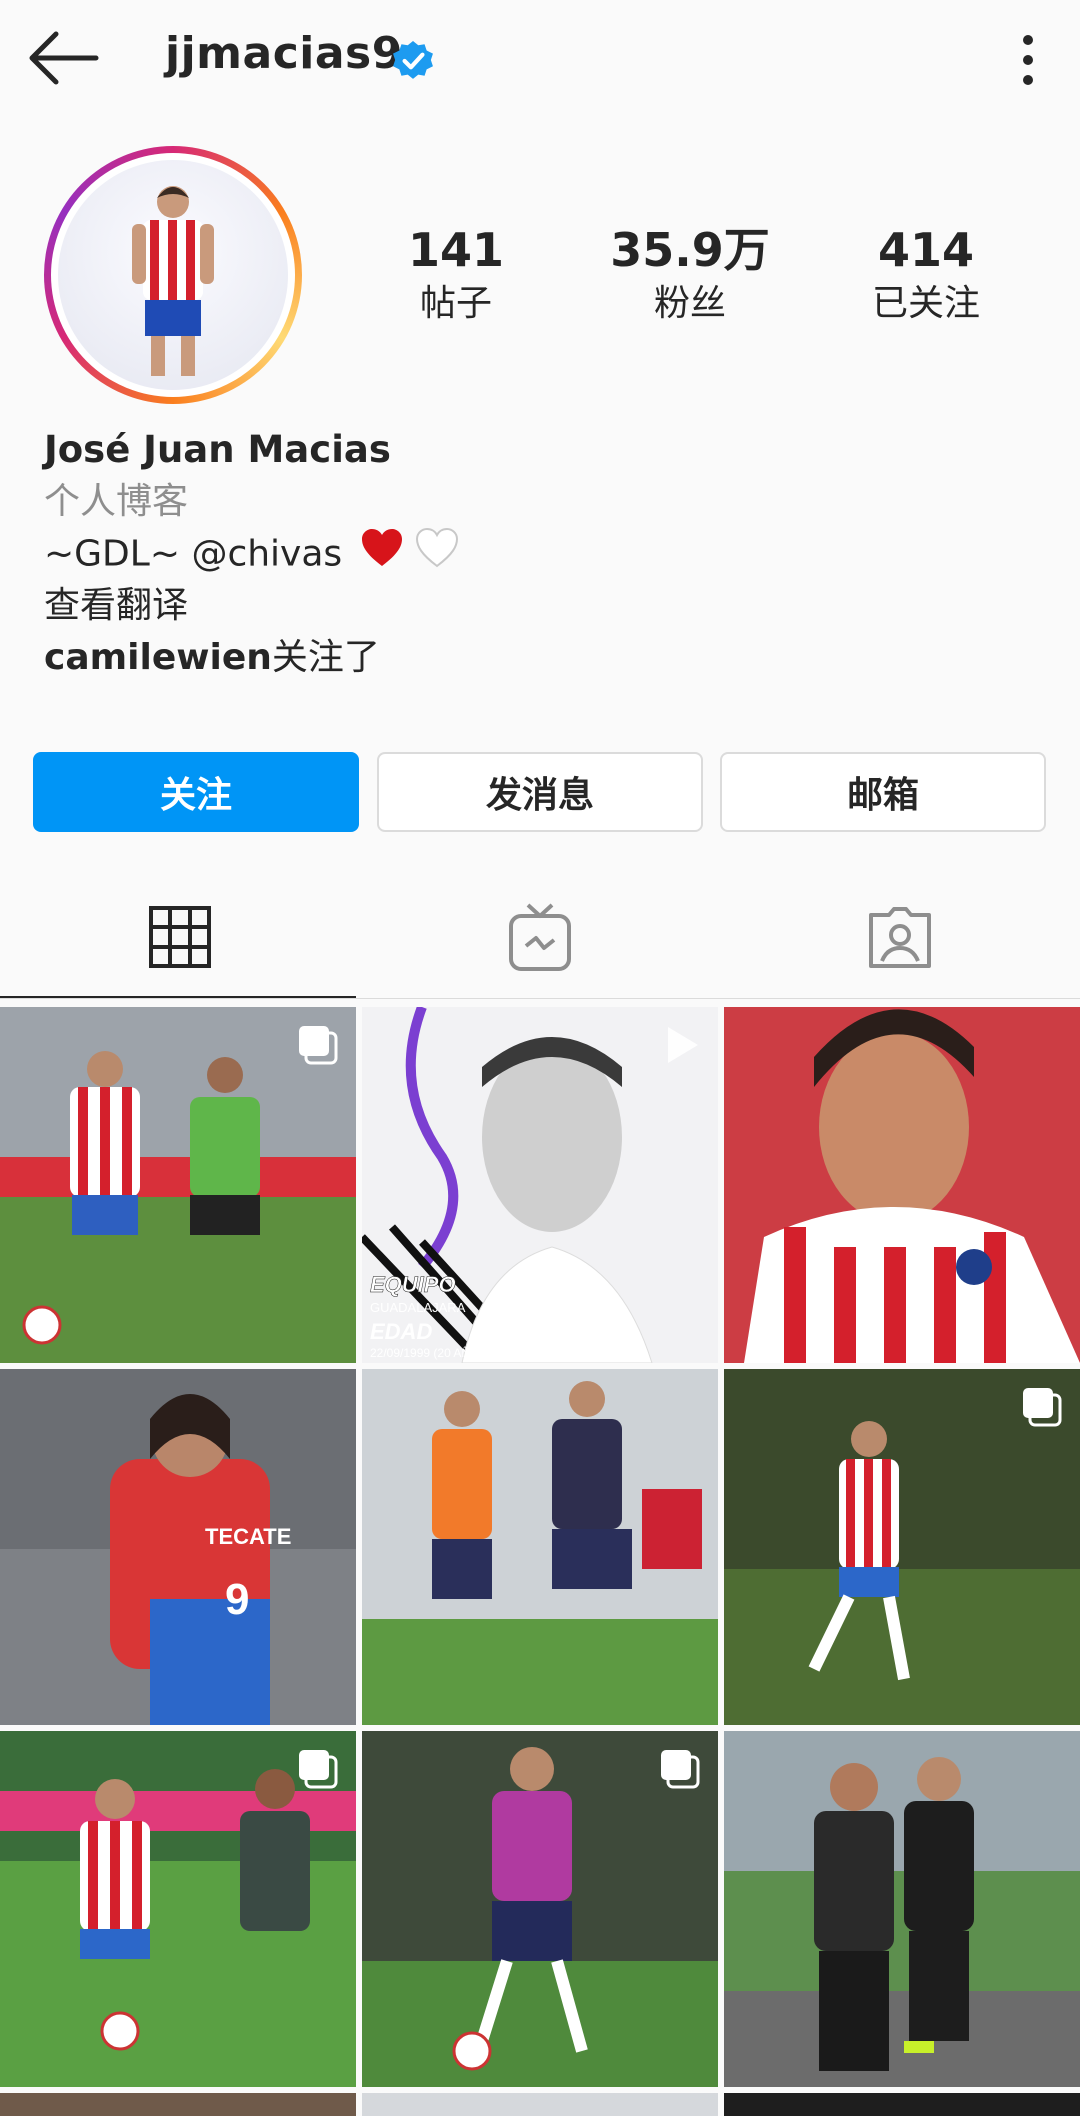  I want to click on followed-by-suffix: 关注了, so click(325, 657).